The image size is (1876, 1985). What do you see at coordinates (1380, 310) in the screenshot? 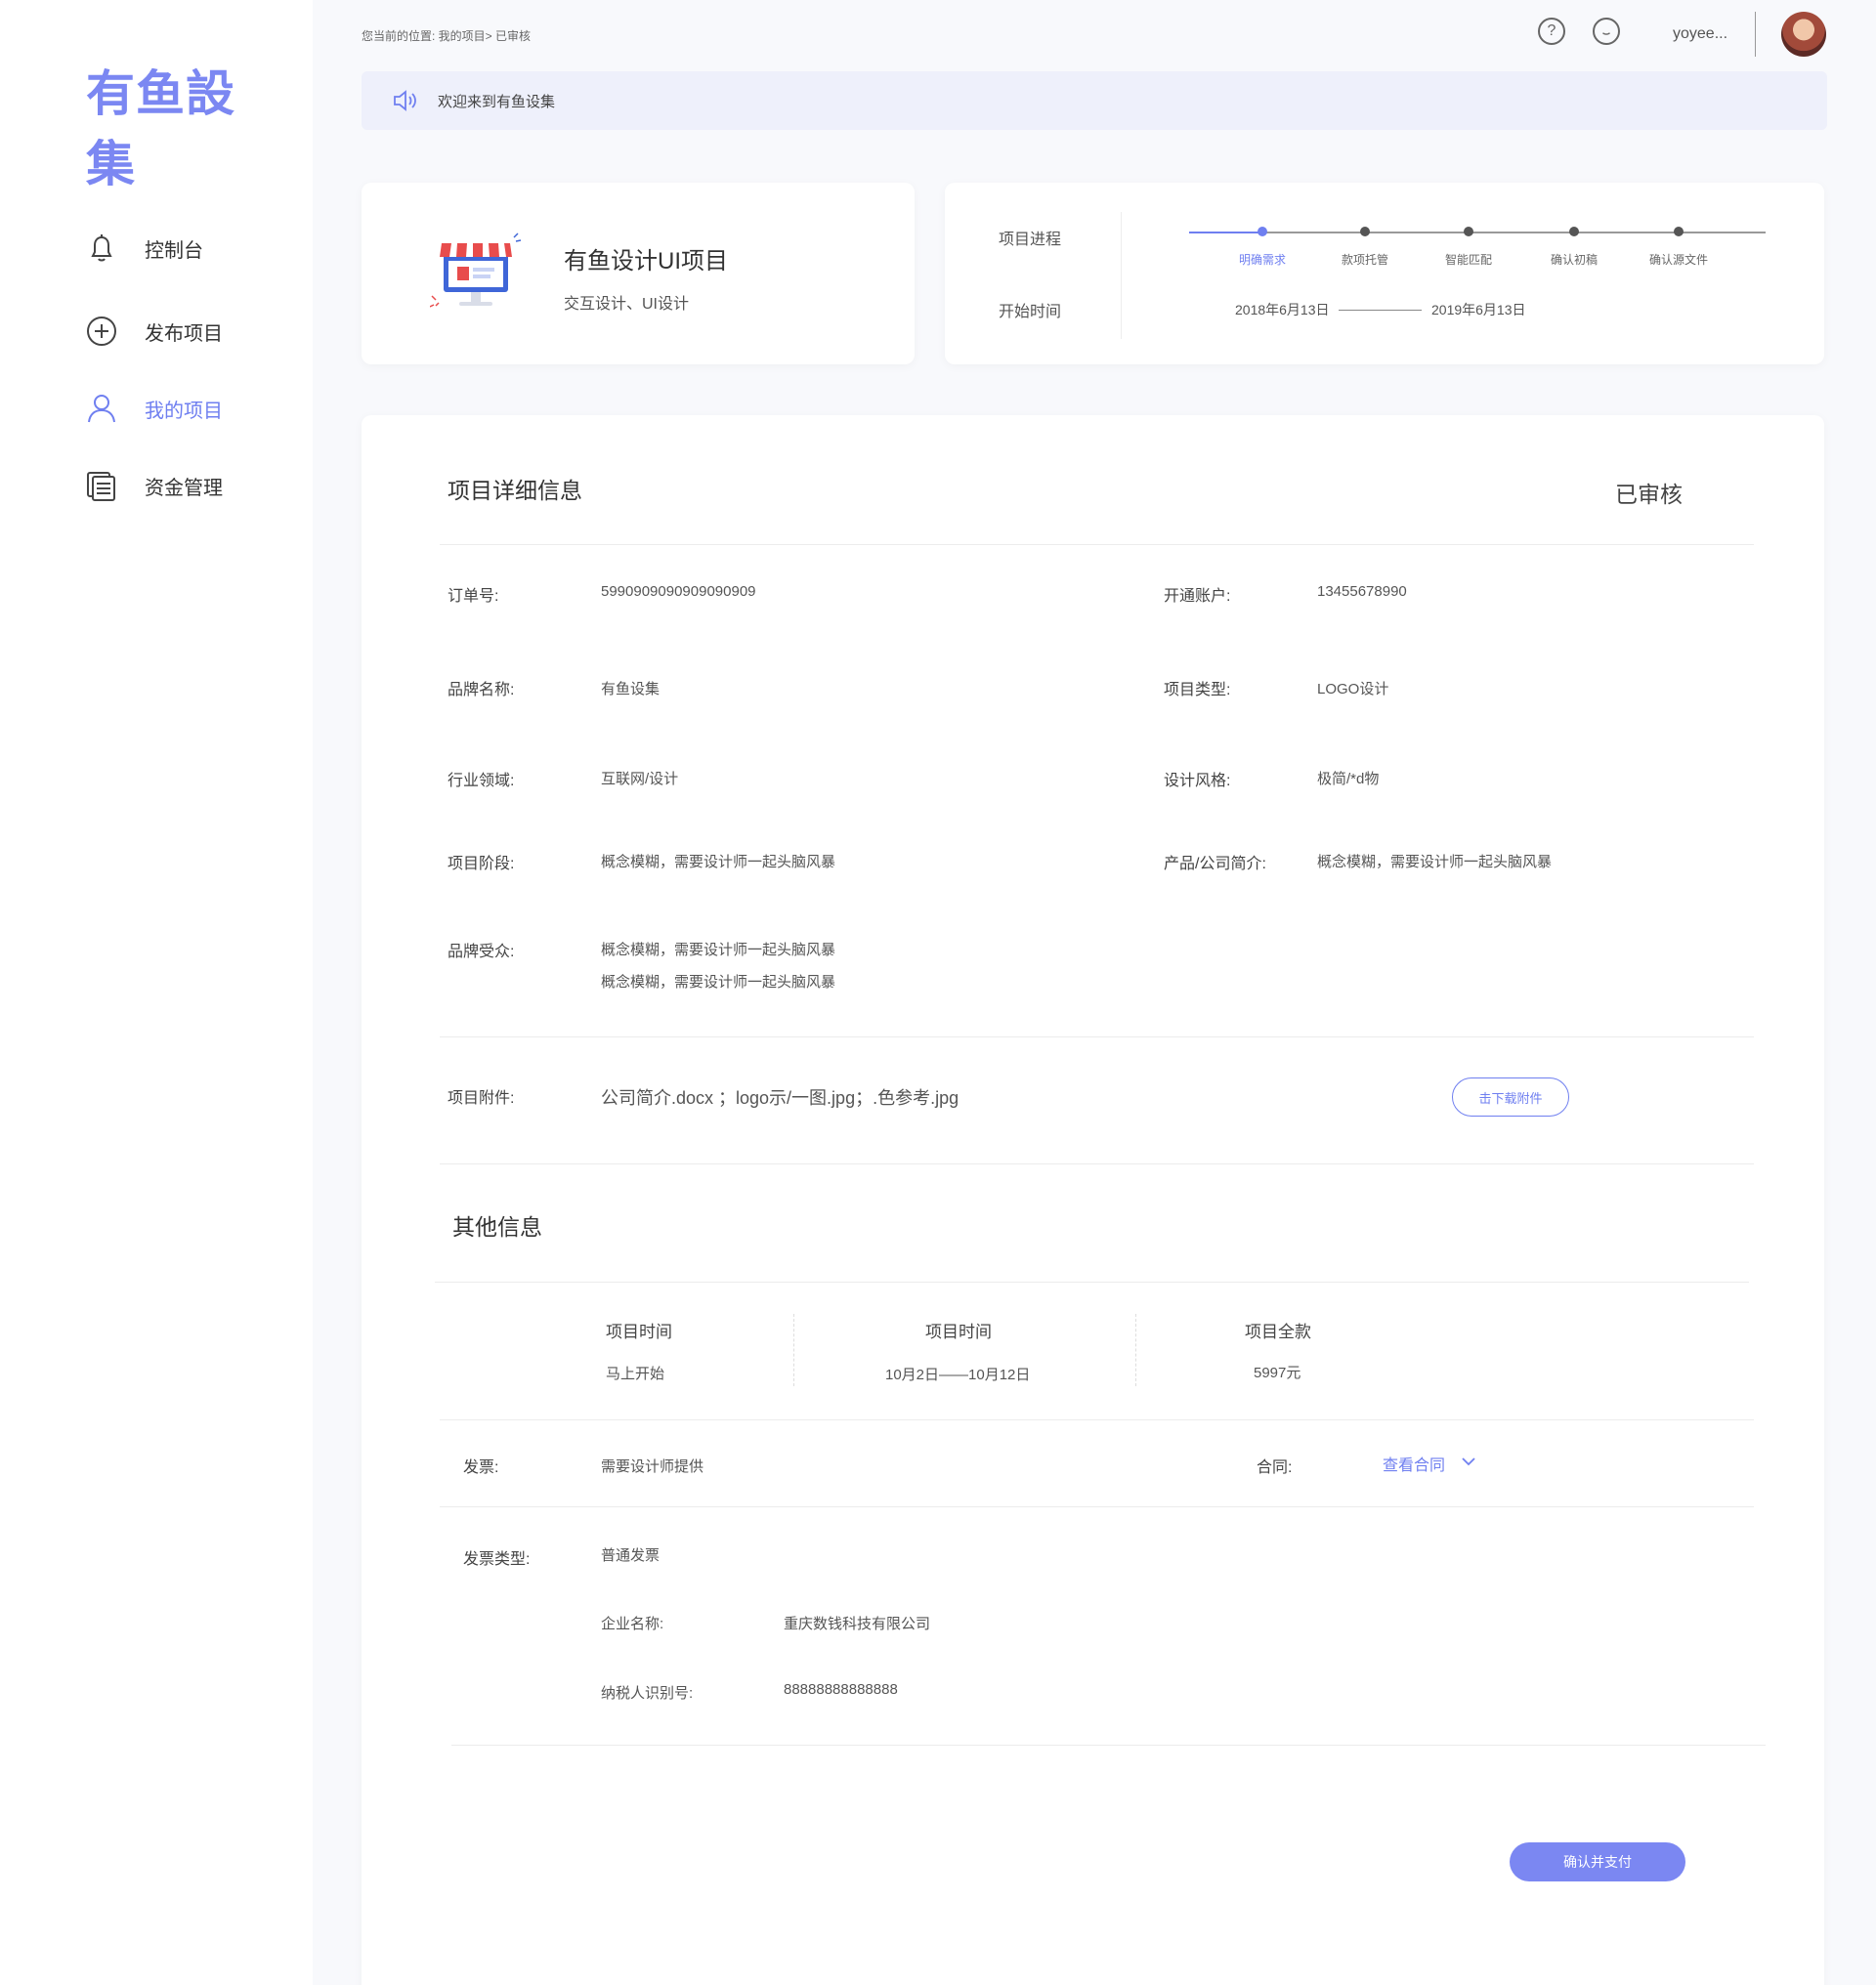
I see `date-range-line` at bounding box center [1380, 310].